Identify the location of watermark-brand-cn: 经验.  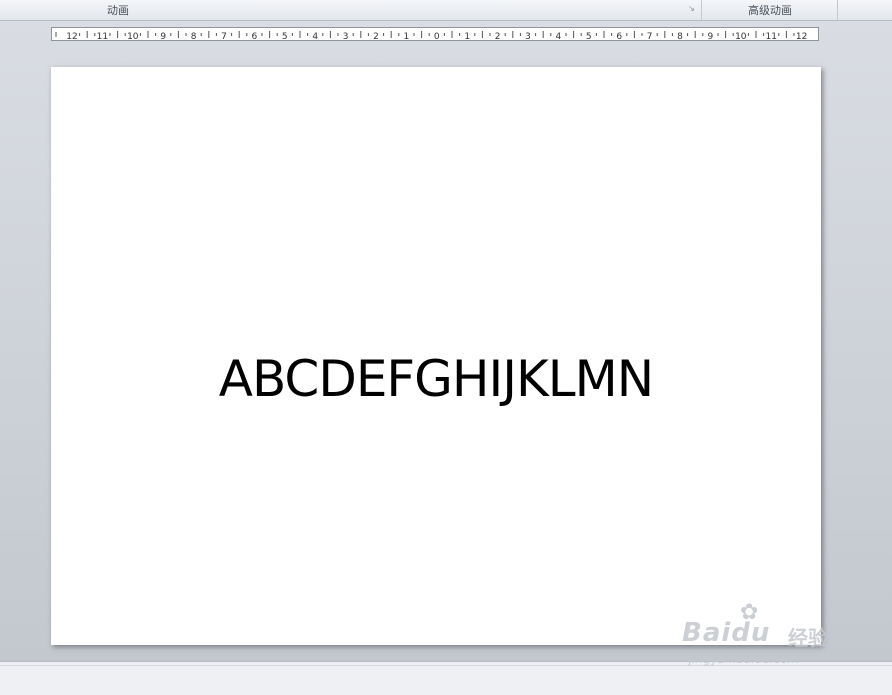
(808, 638).